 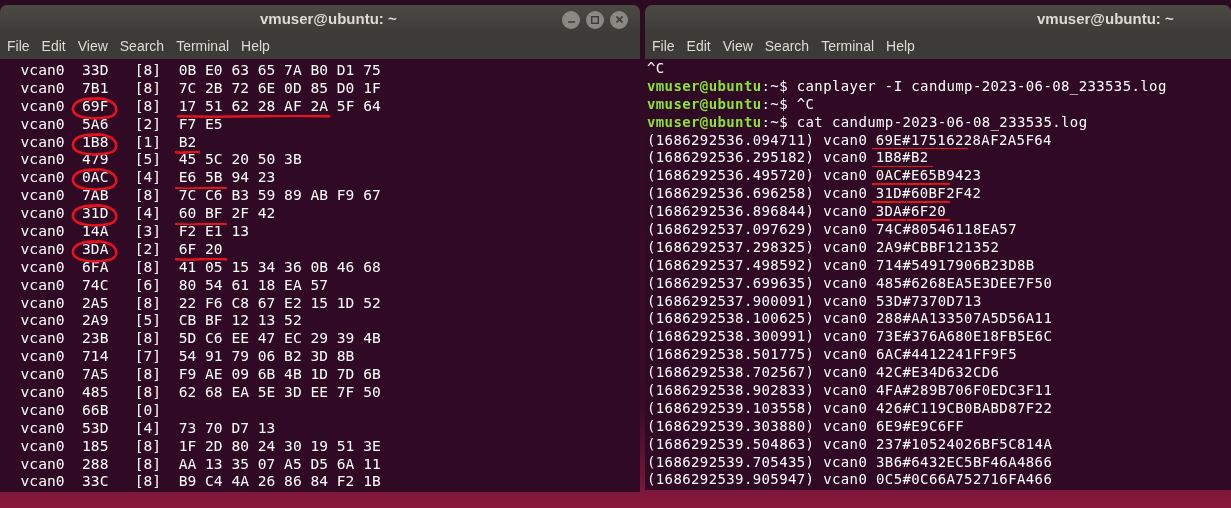 I want to click on can-id-text: 485, so click(x=95, y=391).